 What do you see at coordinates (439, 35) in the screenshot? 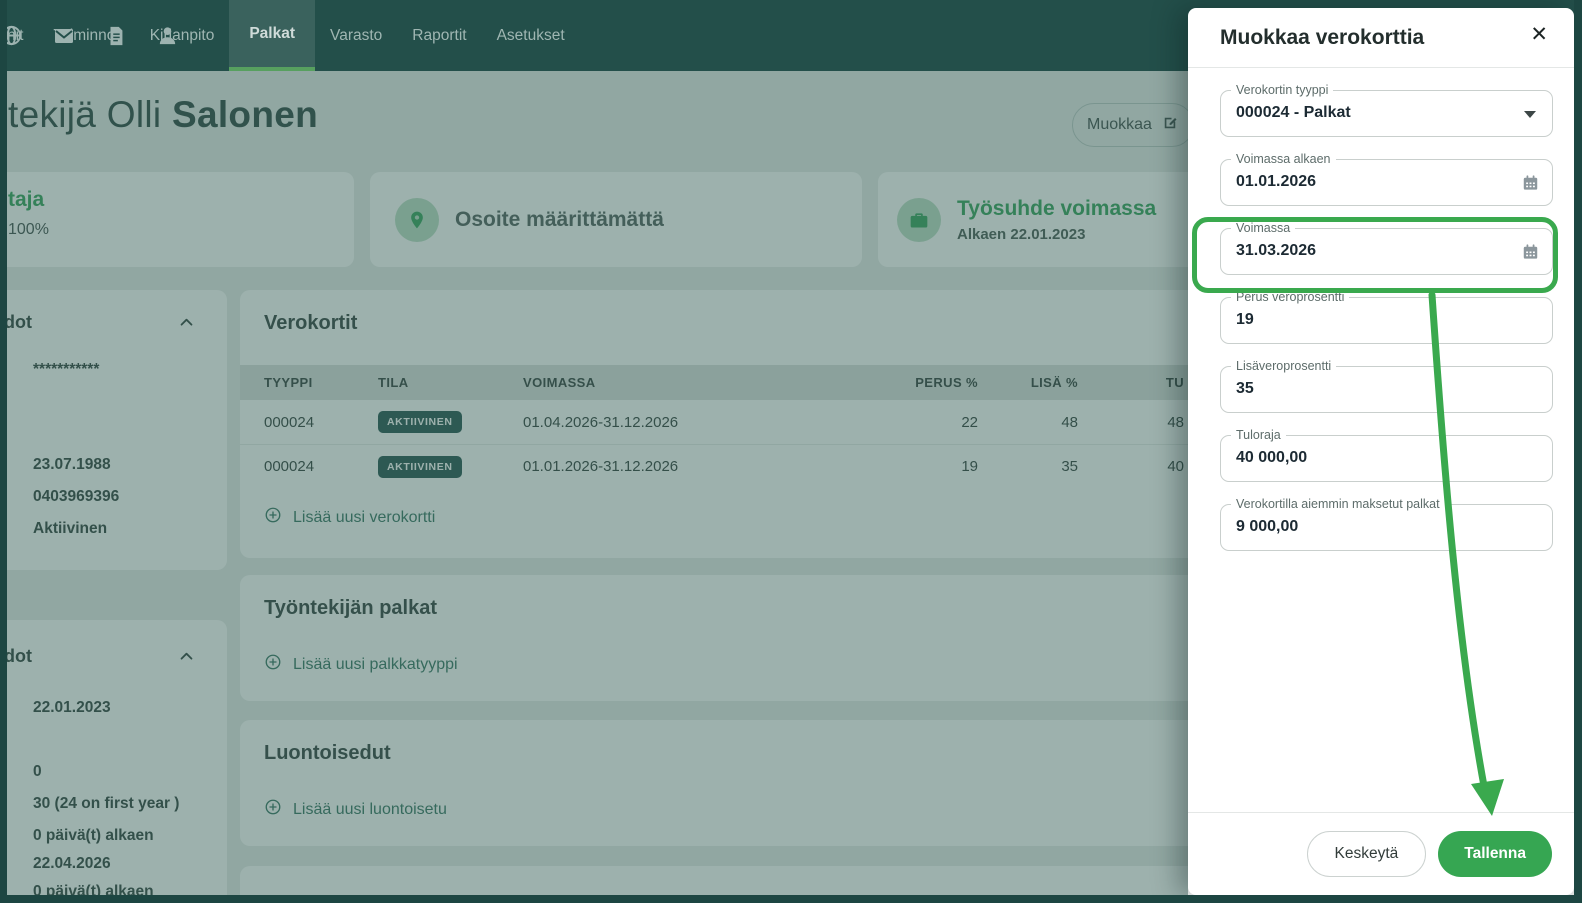
I see `nav-item-raportit: Raportit` at bounding box center [439, 35].